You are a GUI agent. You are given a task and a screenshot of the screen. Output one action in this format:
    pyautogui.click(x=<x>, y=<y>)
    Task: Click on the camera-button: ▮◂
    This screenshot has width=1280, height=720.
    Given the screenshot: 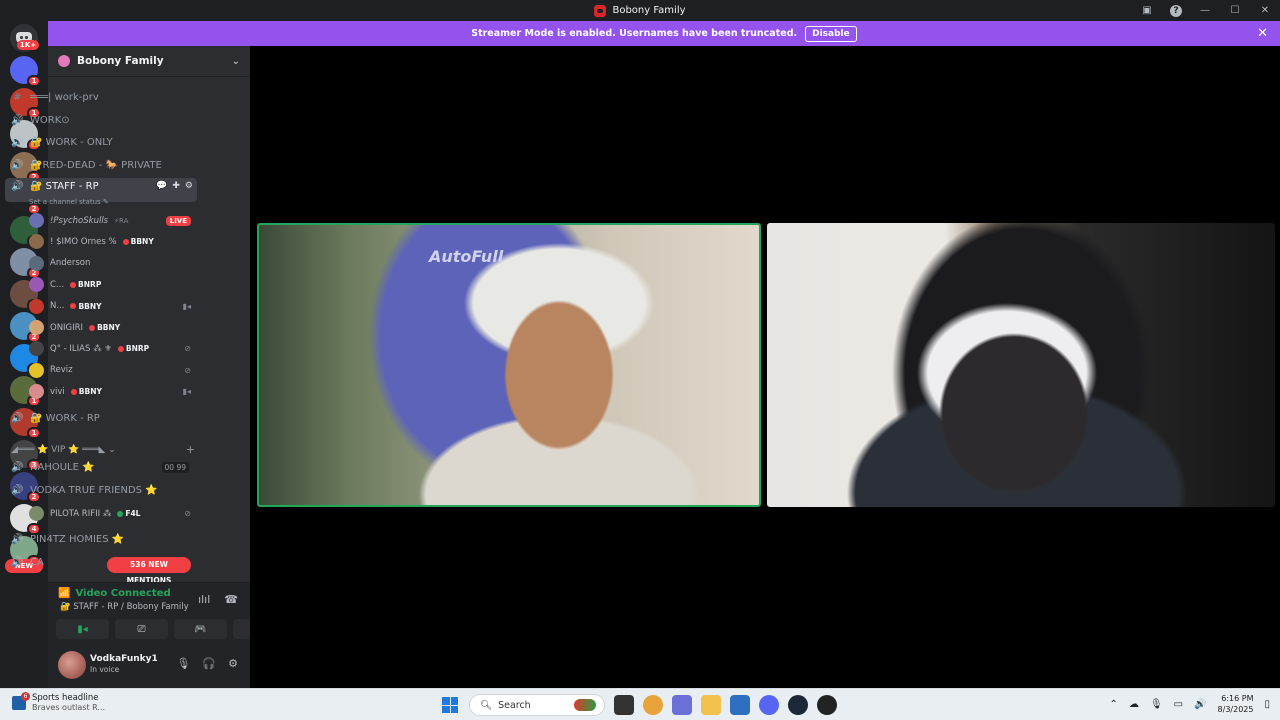 What is the action you would take?
    pyautogui.click(x=82, y=629)
    